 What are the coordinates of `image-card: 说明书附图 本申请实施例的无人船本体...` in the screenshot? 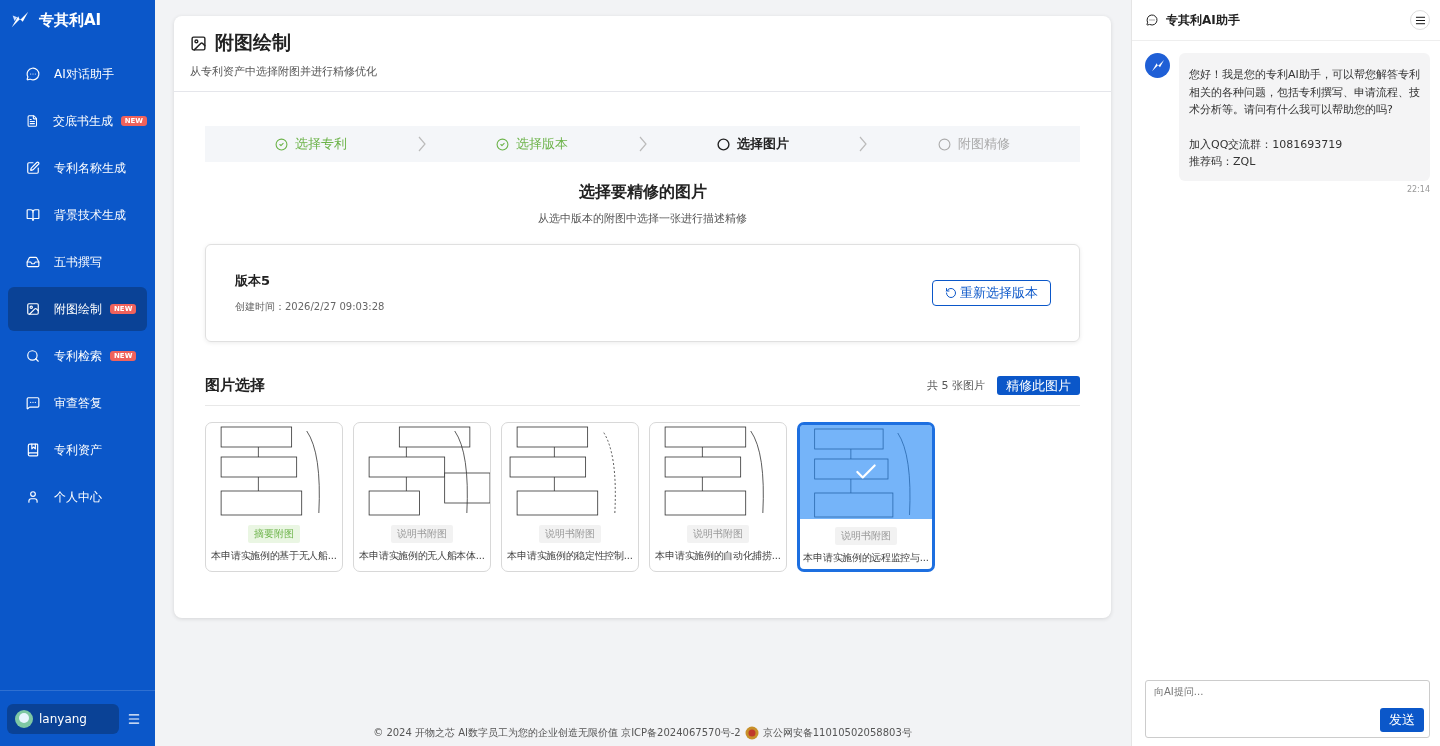 It's located at (422, 497).